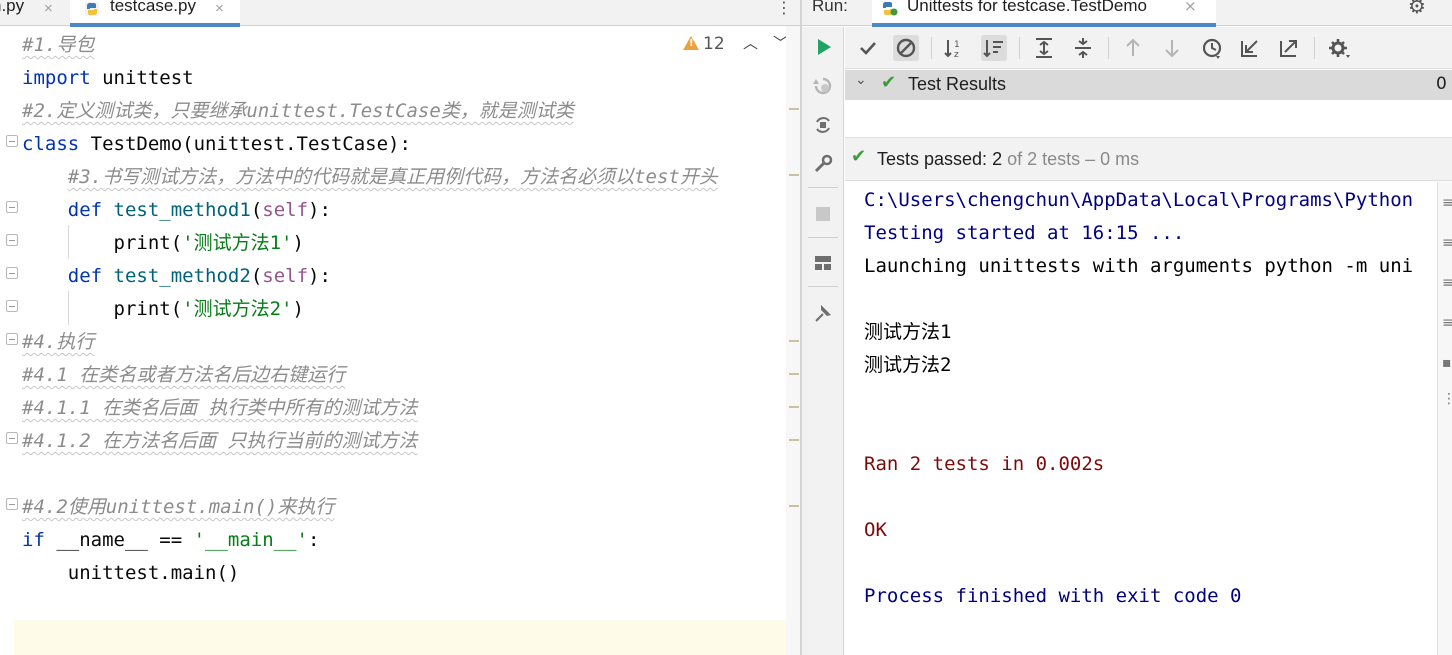 The height and width of the screenshot is (655, 1452). Describe the element at coordinates (58, 46) in the screenshot. I see `code-line: #1.导包` at that location.